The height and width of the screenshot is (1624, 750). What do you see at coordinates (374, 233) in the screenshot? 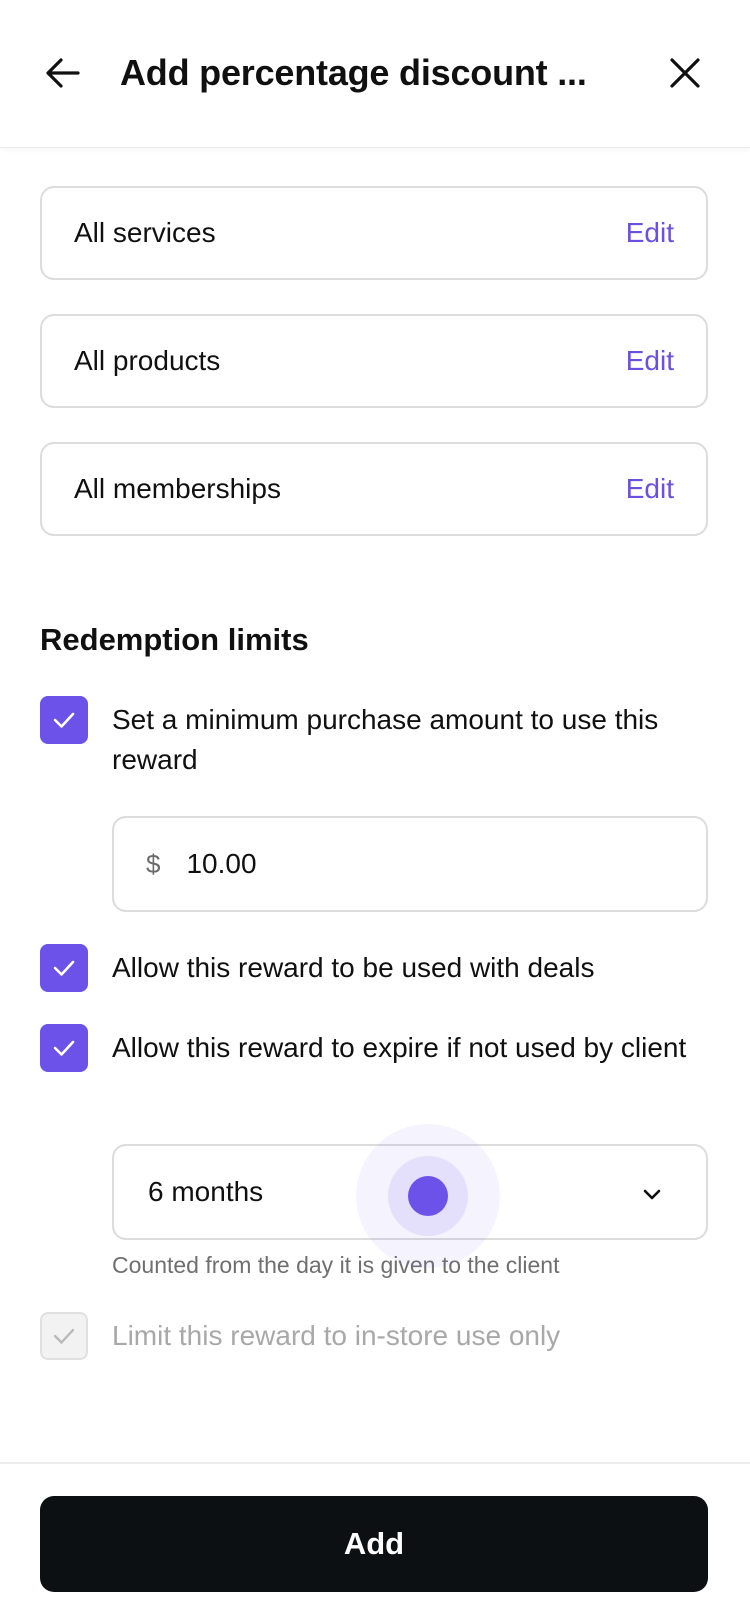
I see `category-card-services: All services Edit` at bounding box center [374, 233].